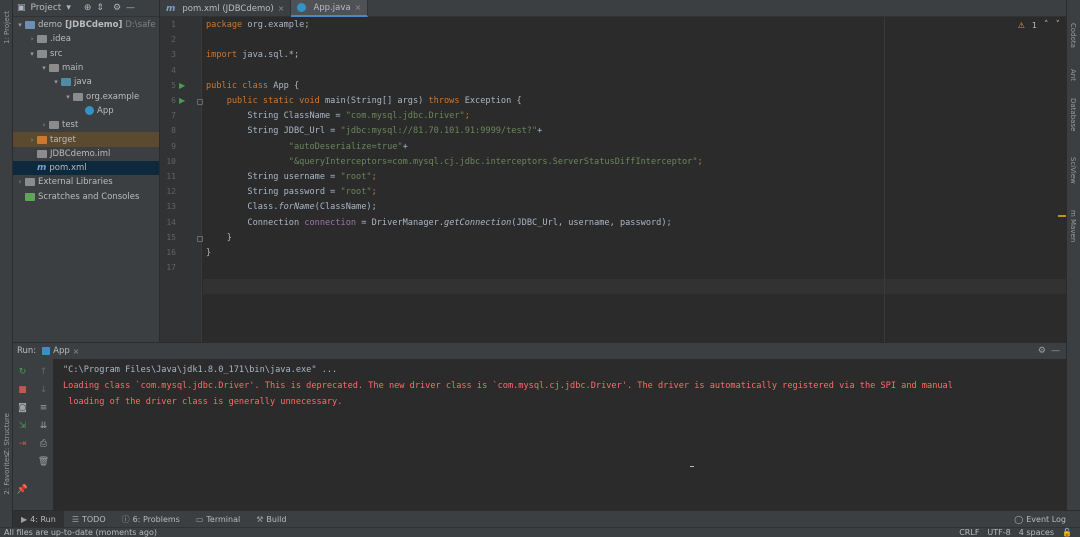 The width and height of the screenshot is (1080, 537). What do you see at coordinates (86, 82) in the screenshot?
I see `tree-item: ▾ java` at bounding box center [86, 82].